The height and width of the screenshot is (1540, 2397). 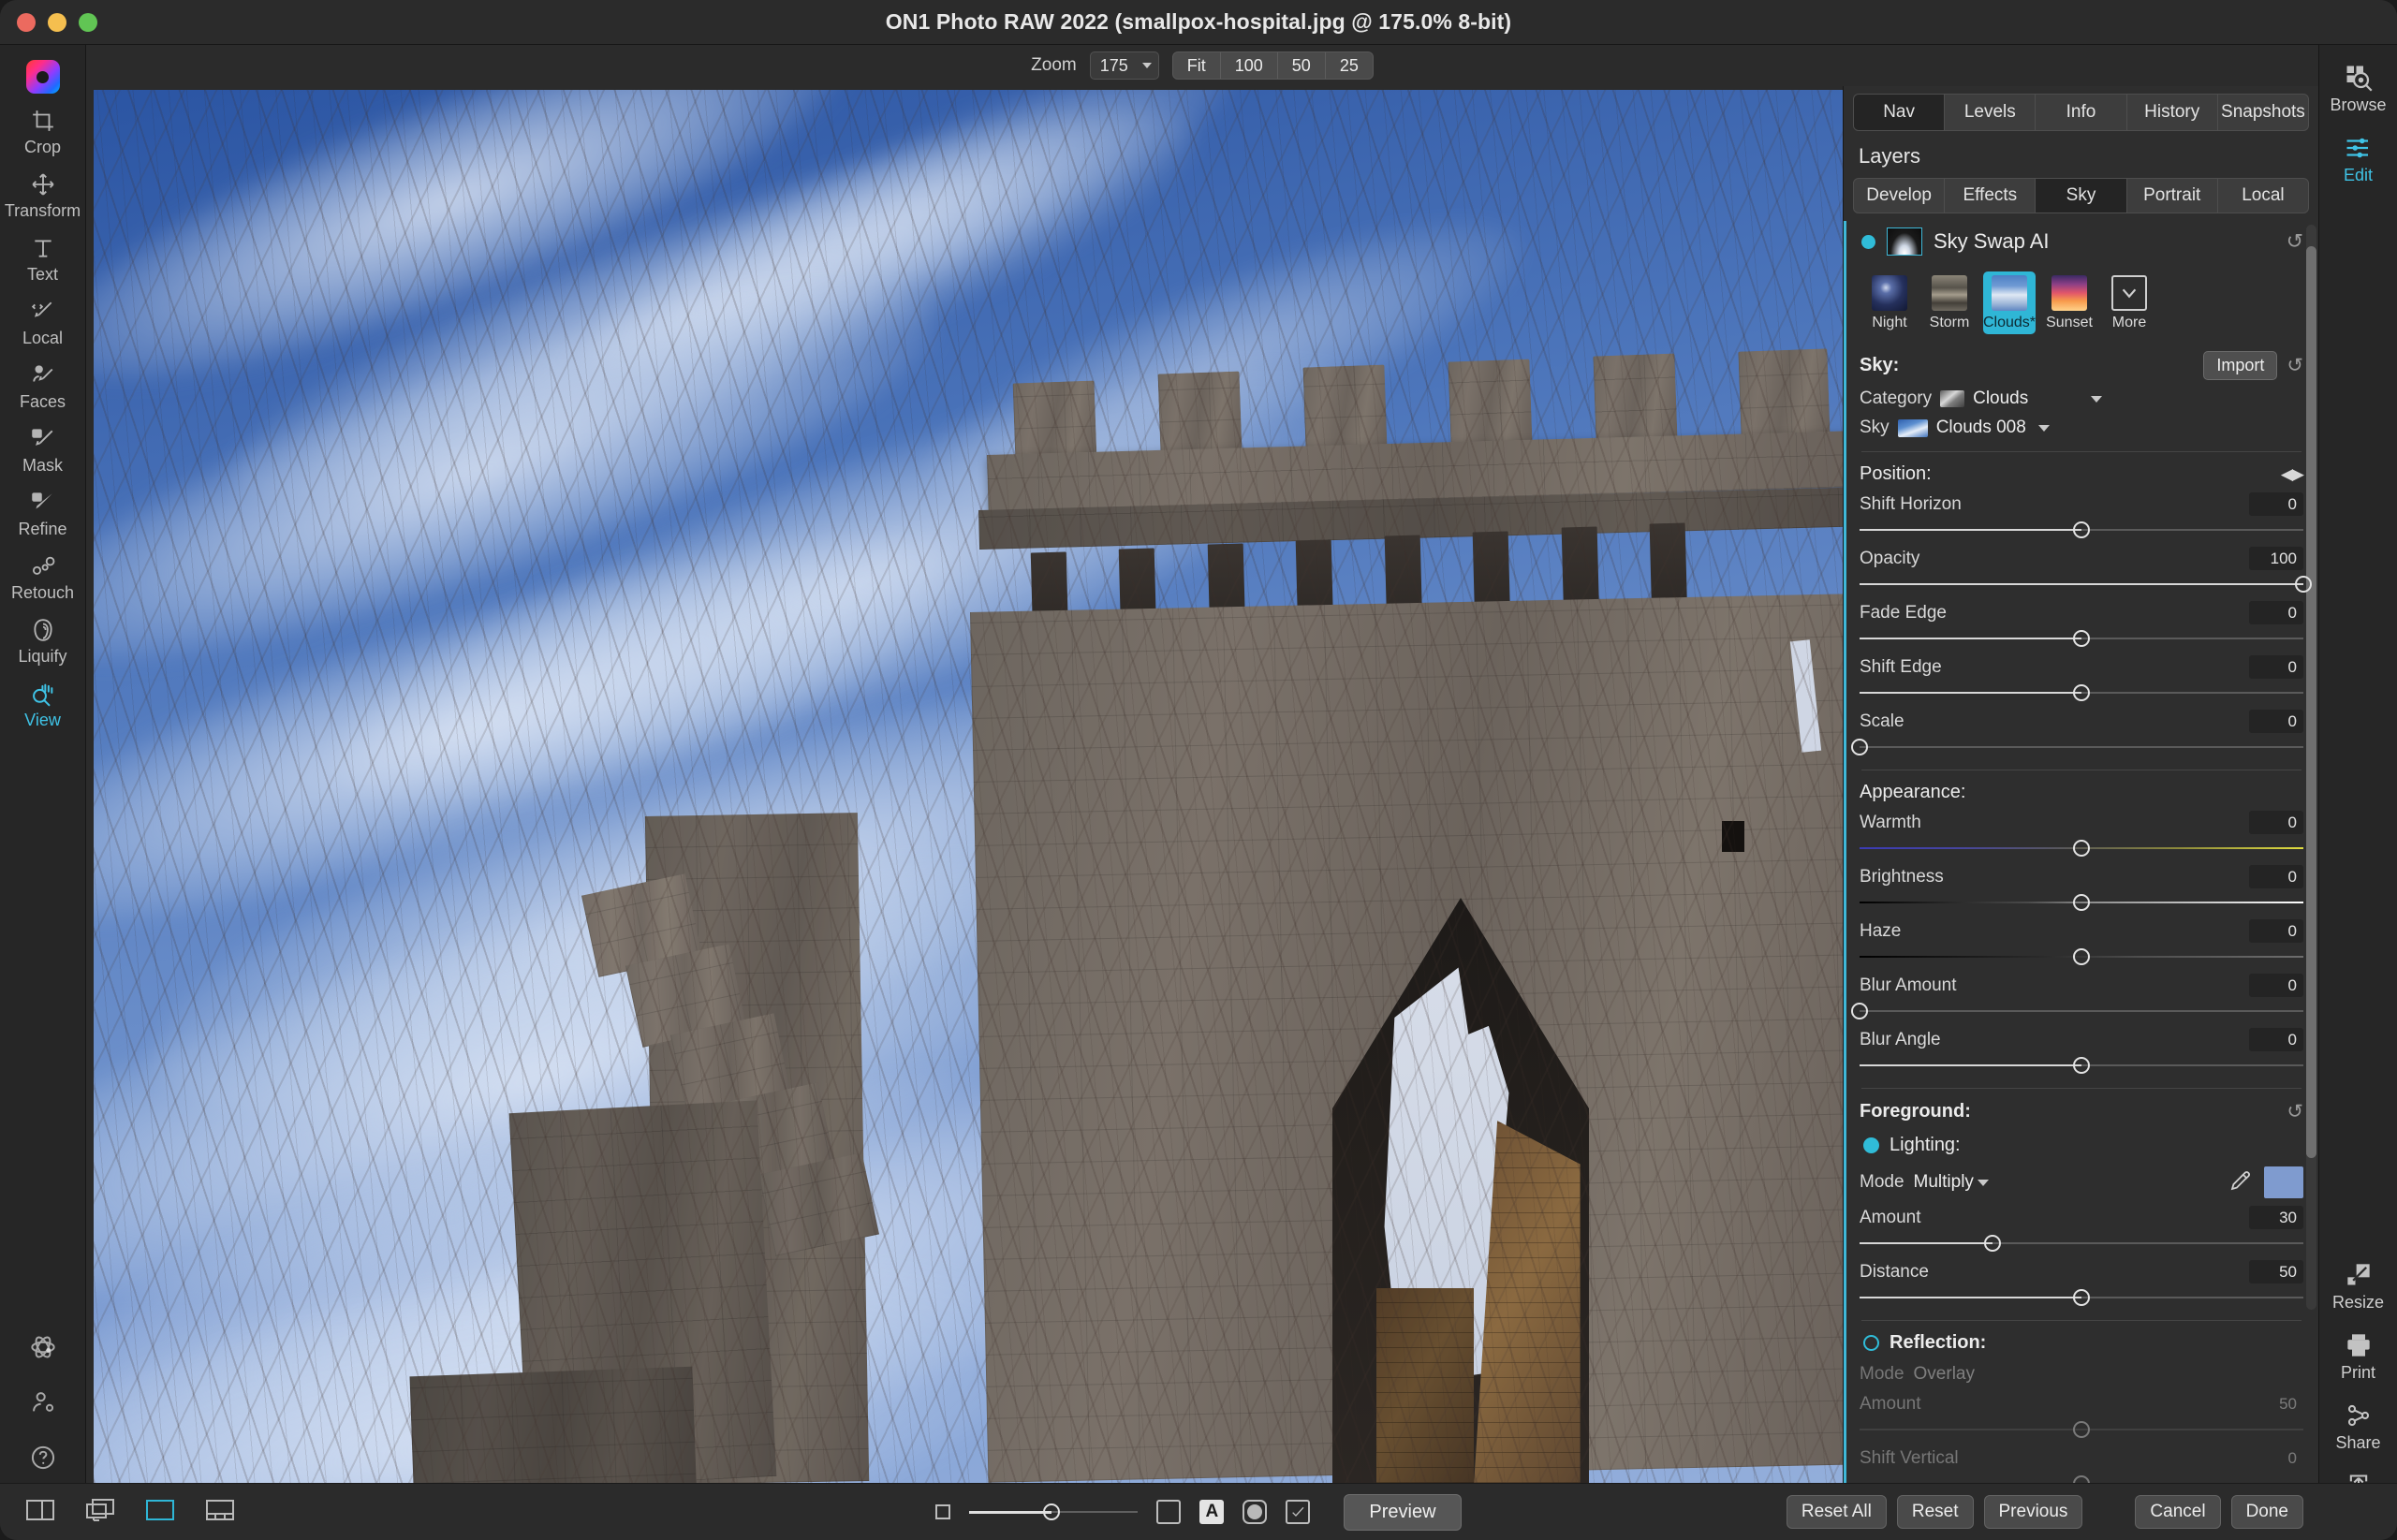 What do you see at coordinates (43, 1404) in the screenshot?
I see `user-settings-icon` at bounding box center [43, 1404].